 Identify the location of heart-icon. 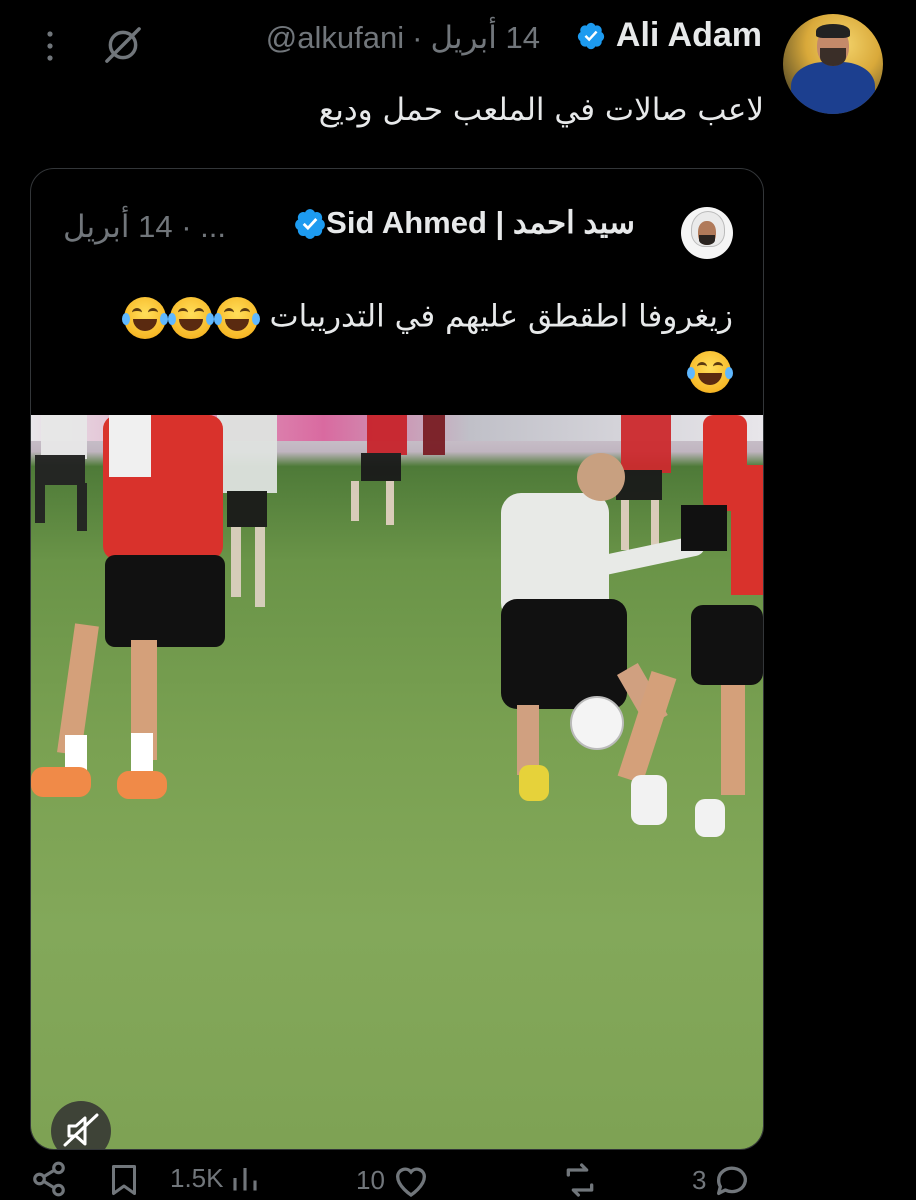
(410, 1182).